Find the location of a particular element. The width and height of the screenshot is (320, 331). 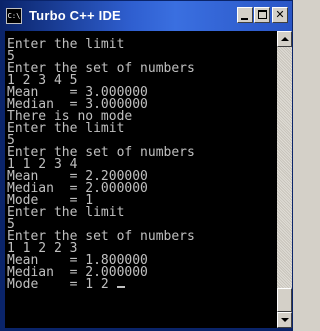

scroll-thumb is located at coordinates (284, 300).